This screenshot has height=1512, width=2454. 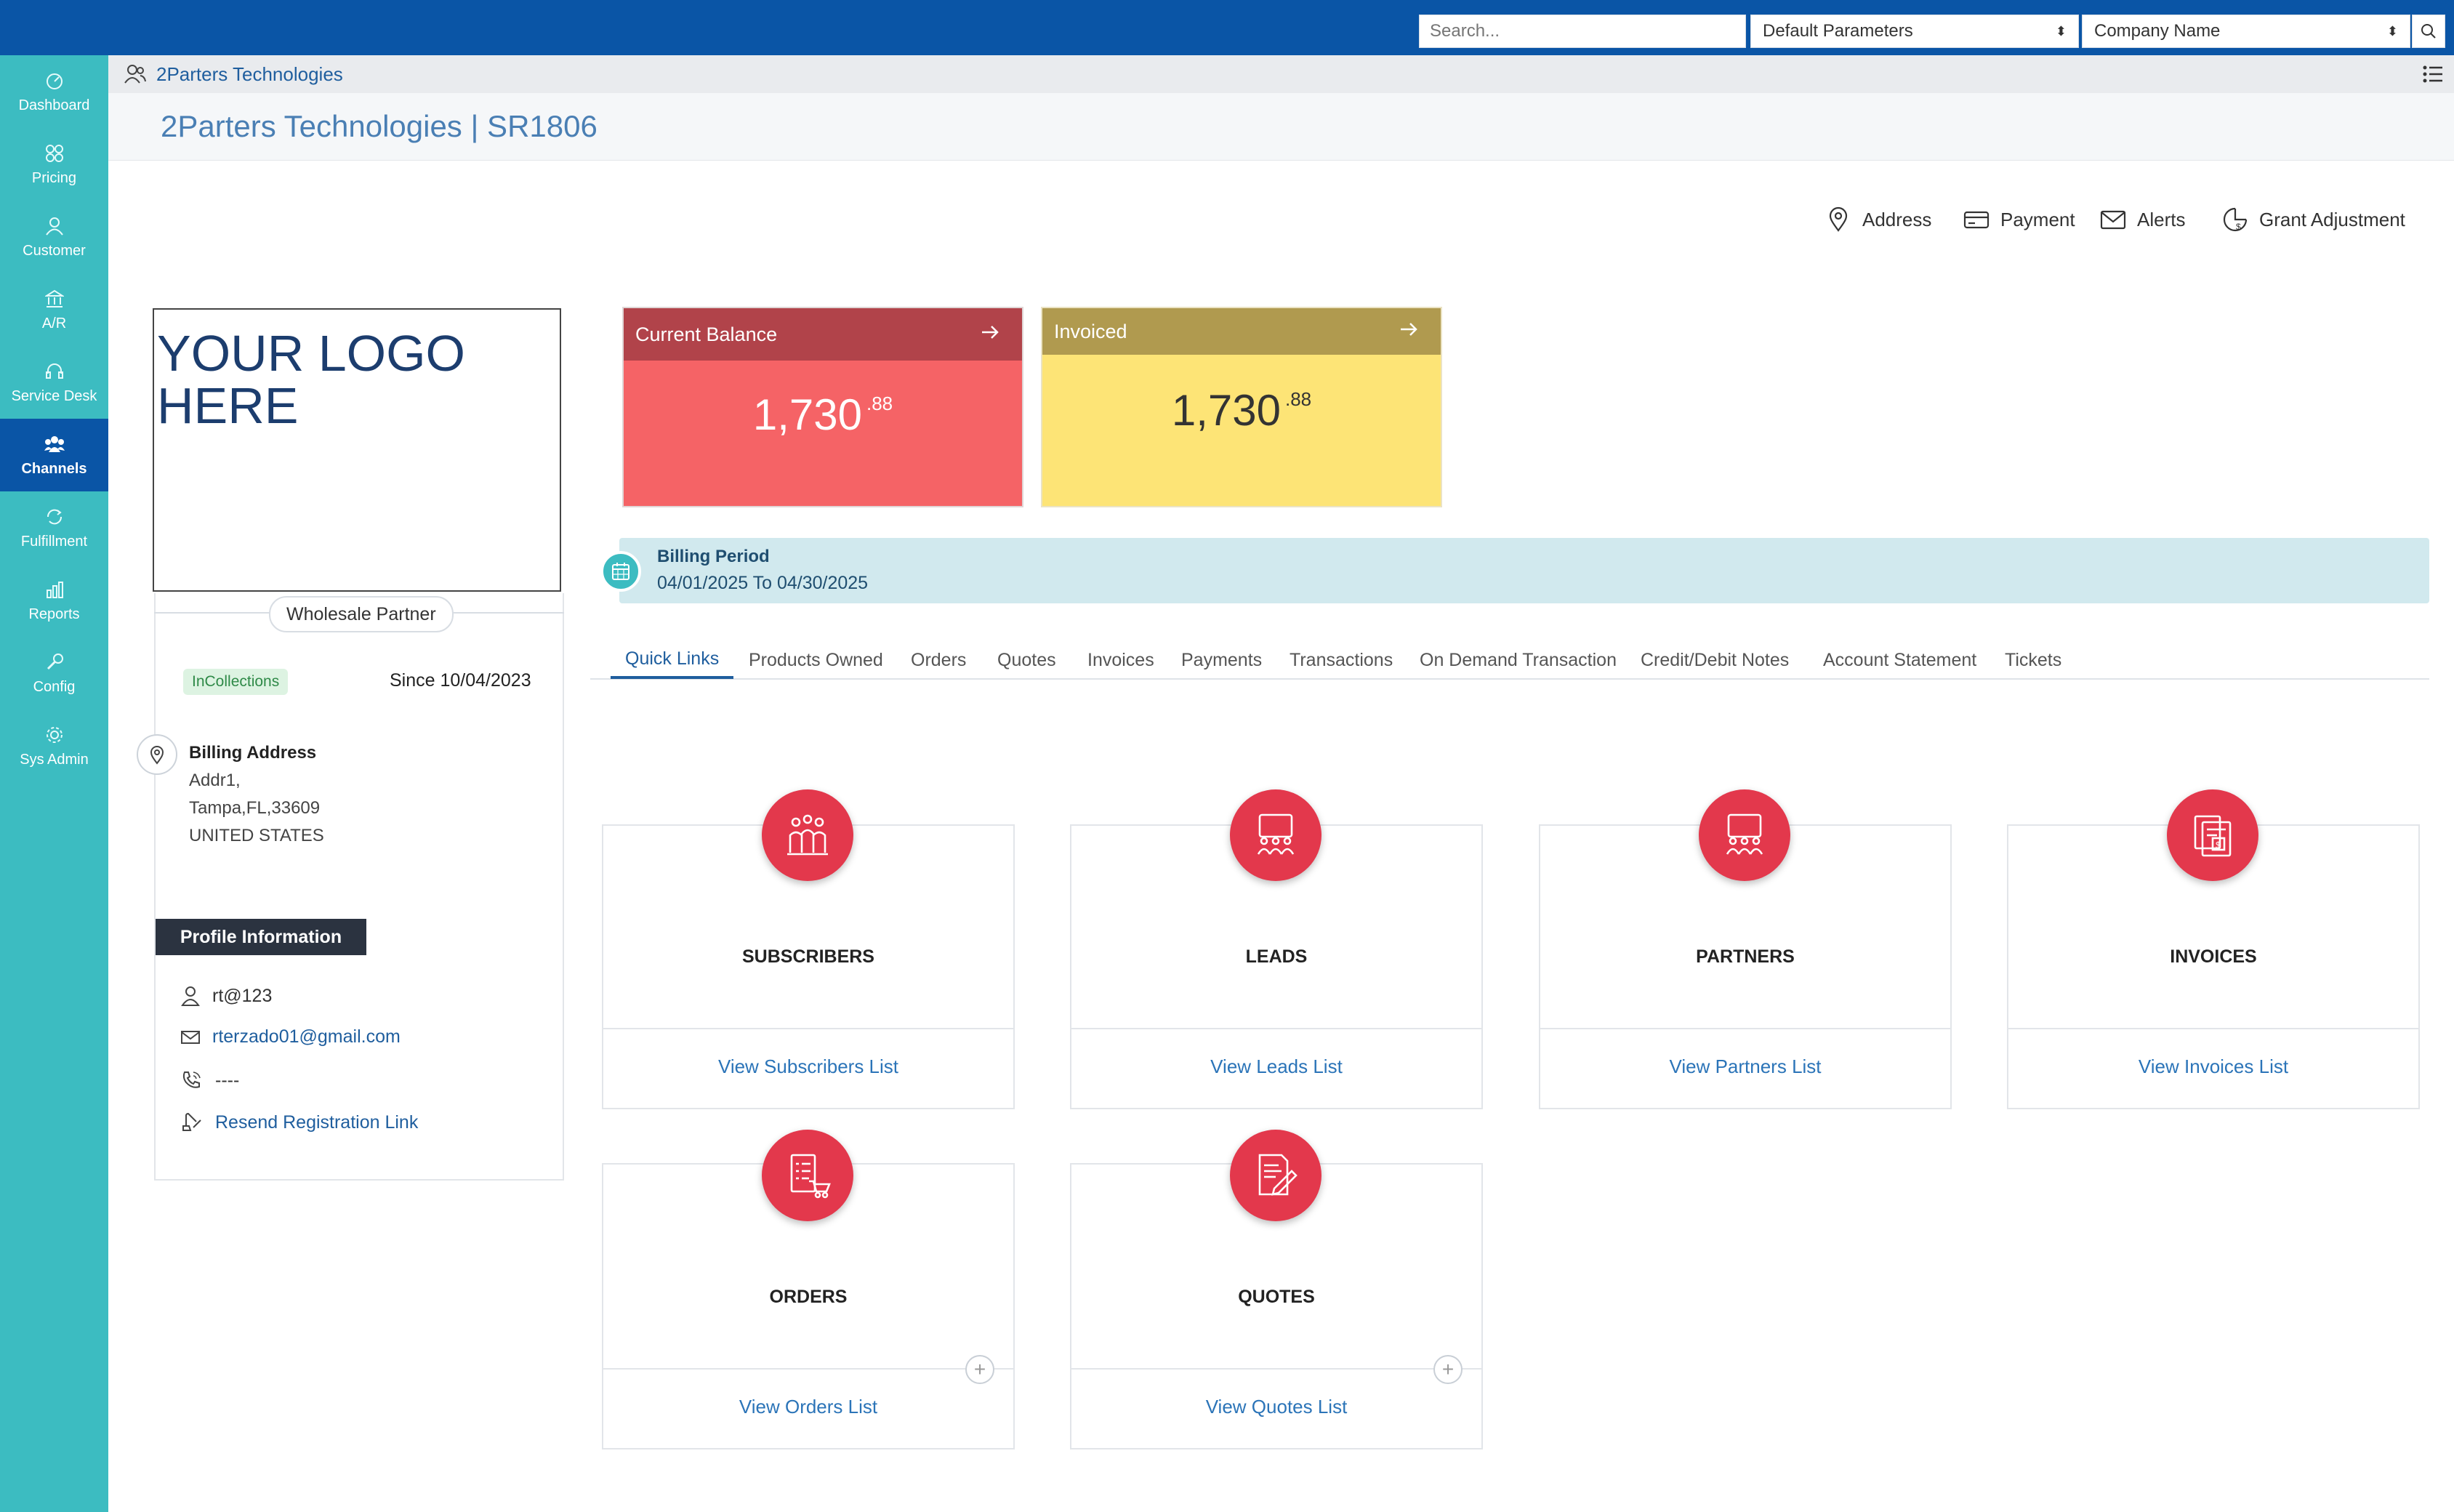 What do you see at coordinates (54, 455) in the screenshot?
I see `sidebar-item-channels: Channels` at bounding box center [54, 455].